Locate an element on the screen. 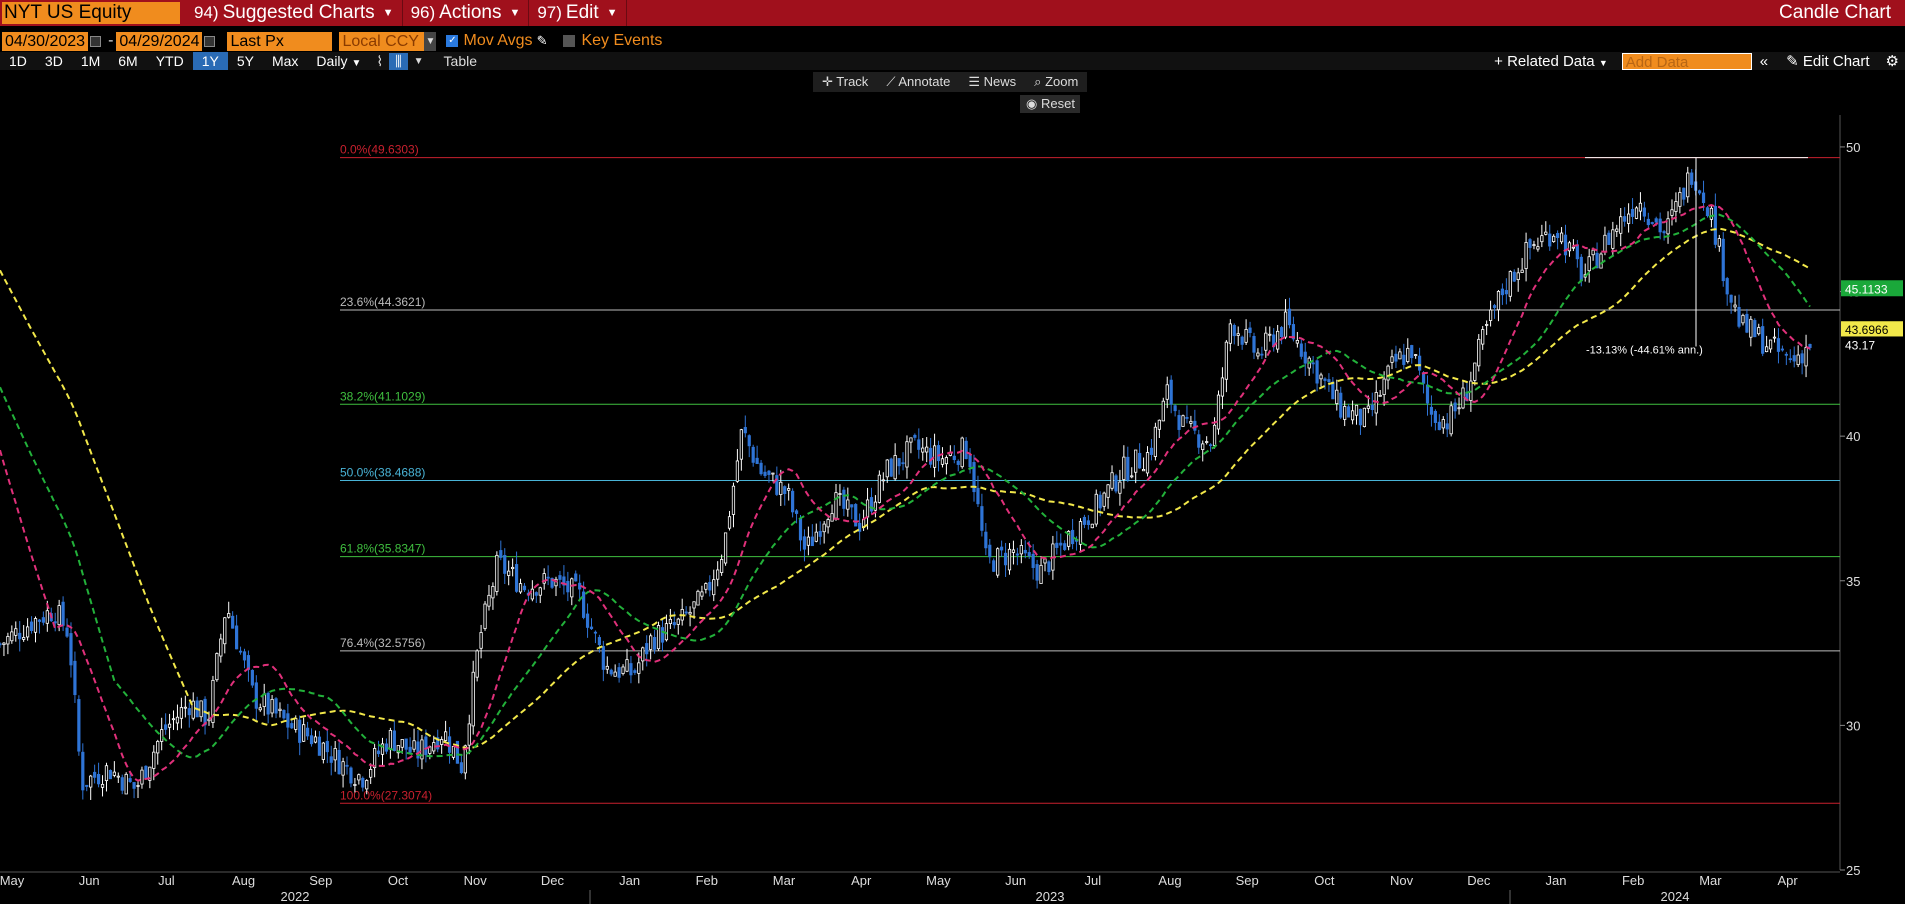 The width and height of the screenshot is (1905, 904). fib-level-label: 61.8%(35.8347) is located at coordinates (382, 549).